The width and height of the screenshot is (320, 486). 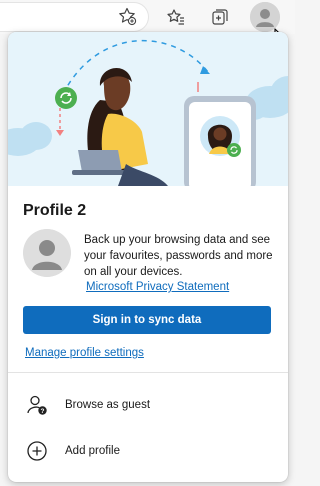 I want to click on browser-toolbar, so click(x=147, y=25).